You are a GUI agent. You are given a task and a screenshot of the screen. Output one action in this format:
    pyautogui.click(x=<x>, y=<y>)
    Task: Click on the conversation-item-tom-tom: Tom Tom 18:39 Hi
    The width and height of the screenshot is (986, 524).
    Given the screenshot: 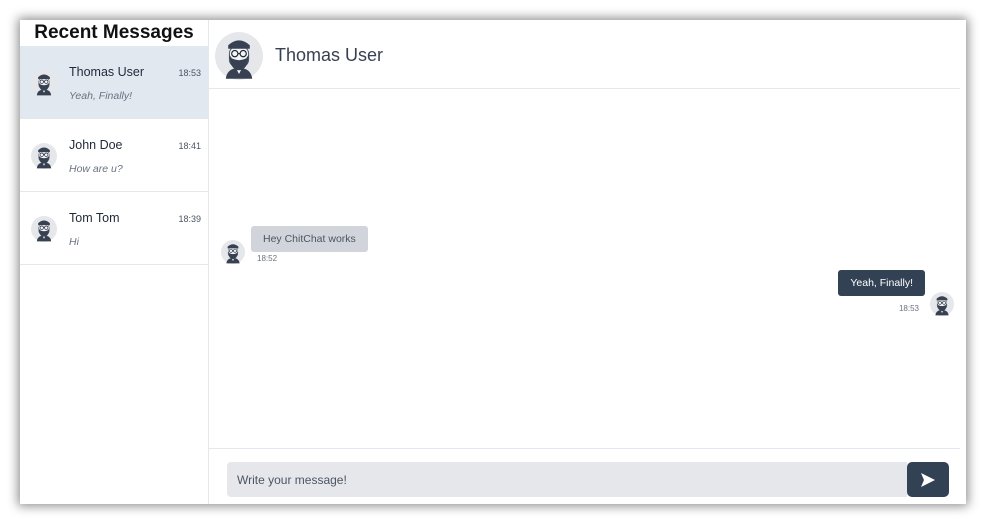 What is the action you would take?
    pyautogui.click(x=114, y=228)
    